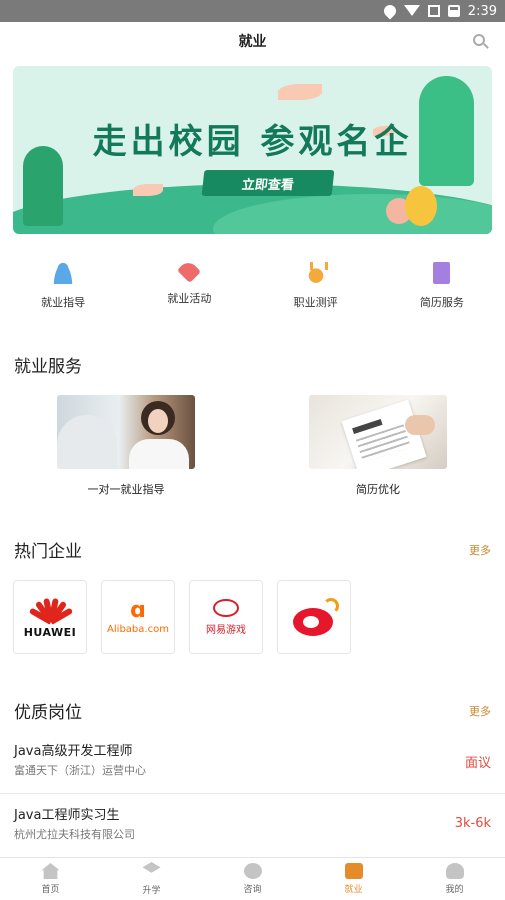 This screenshot has height=900, width=505. What do you see at coordinates (63, 286) in the screenshot?
I see `quick-entry-career-guidance: 就业指导` at bounding box center [63, 286].